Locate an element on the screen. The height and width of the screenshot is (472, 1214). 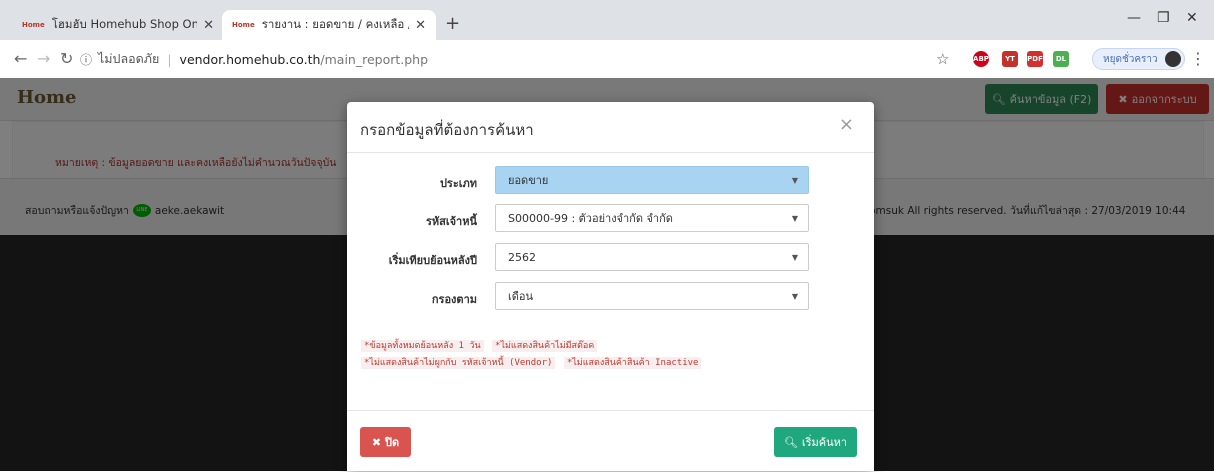
x-icon: ✖ is located at coordinates (376, 442).